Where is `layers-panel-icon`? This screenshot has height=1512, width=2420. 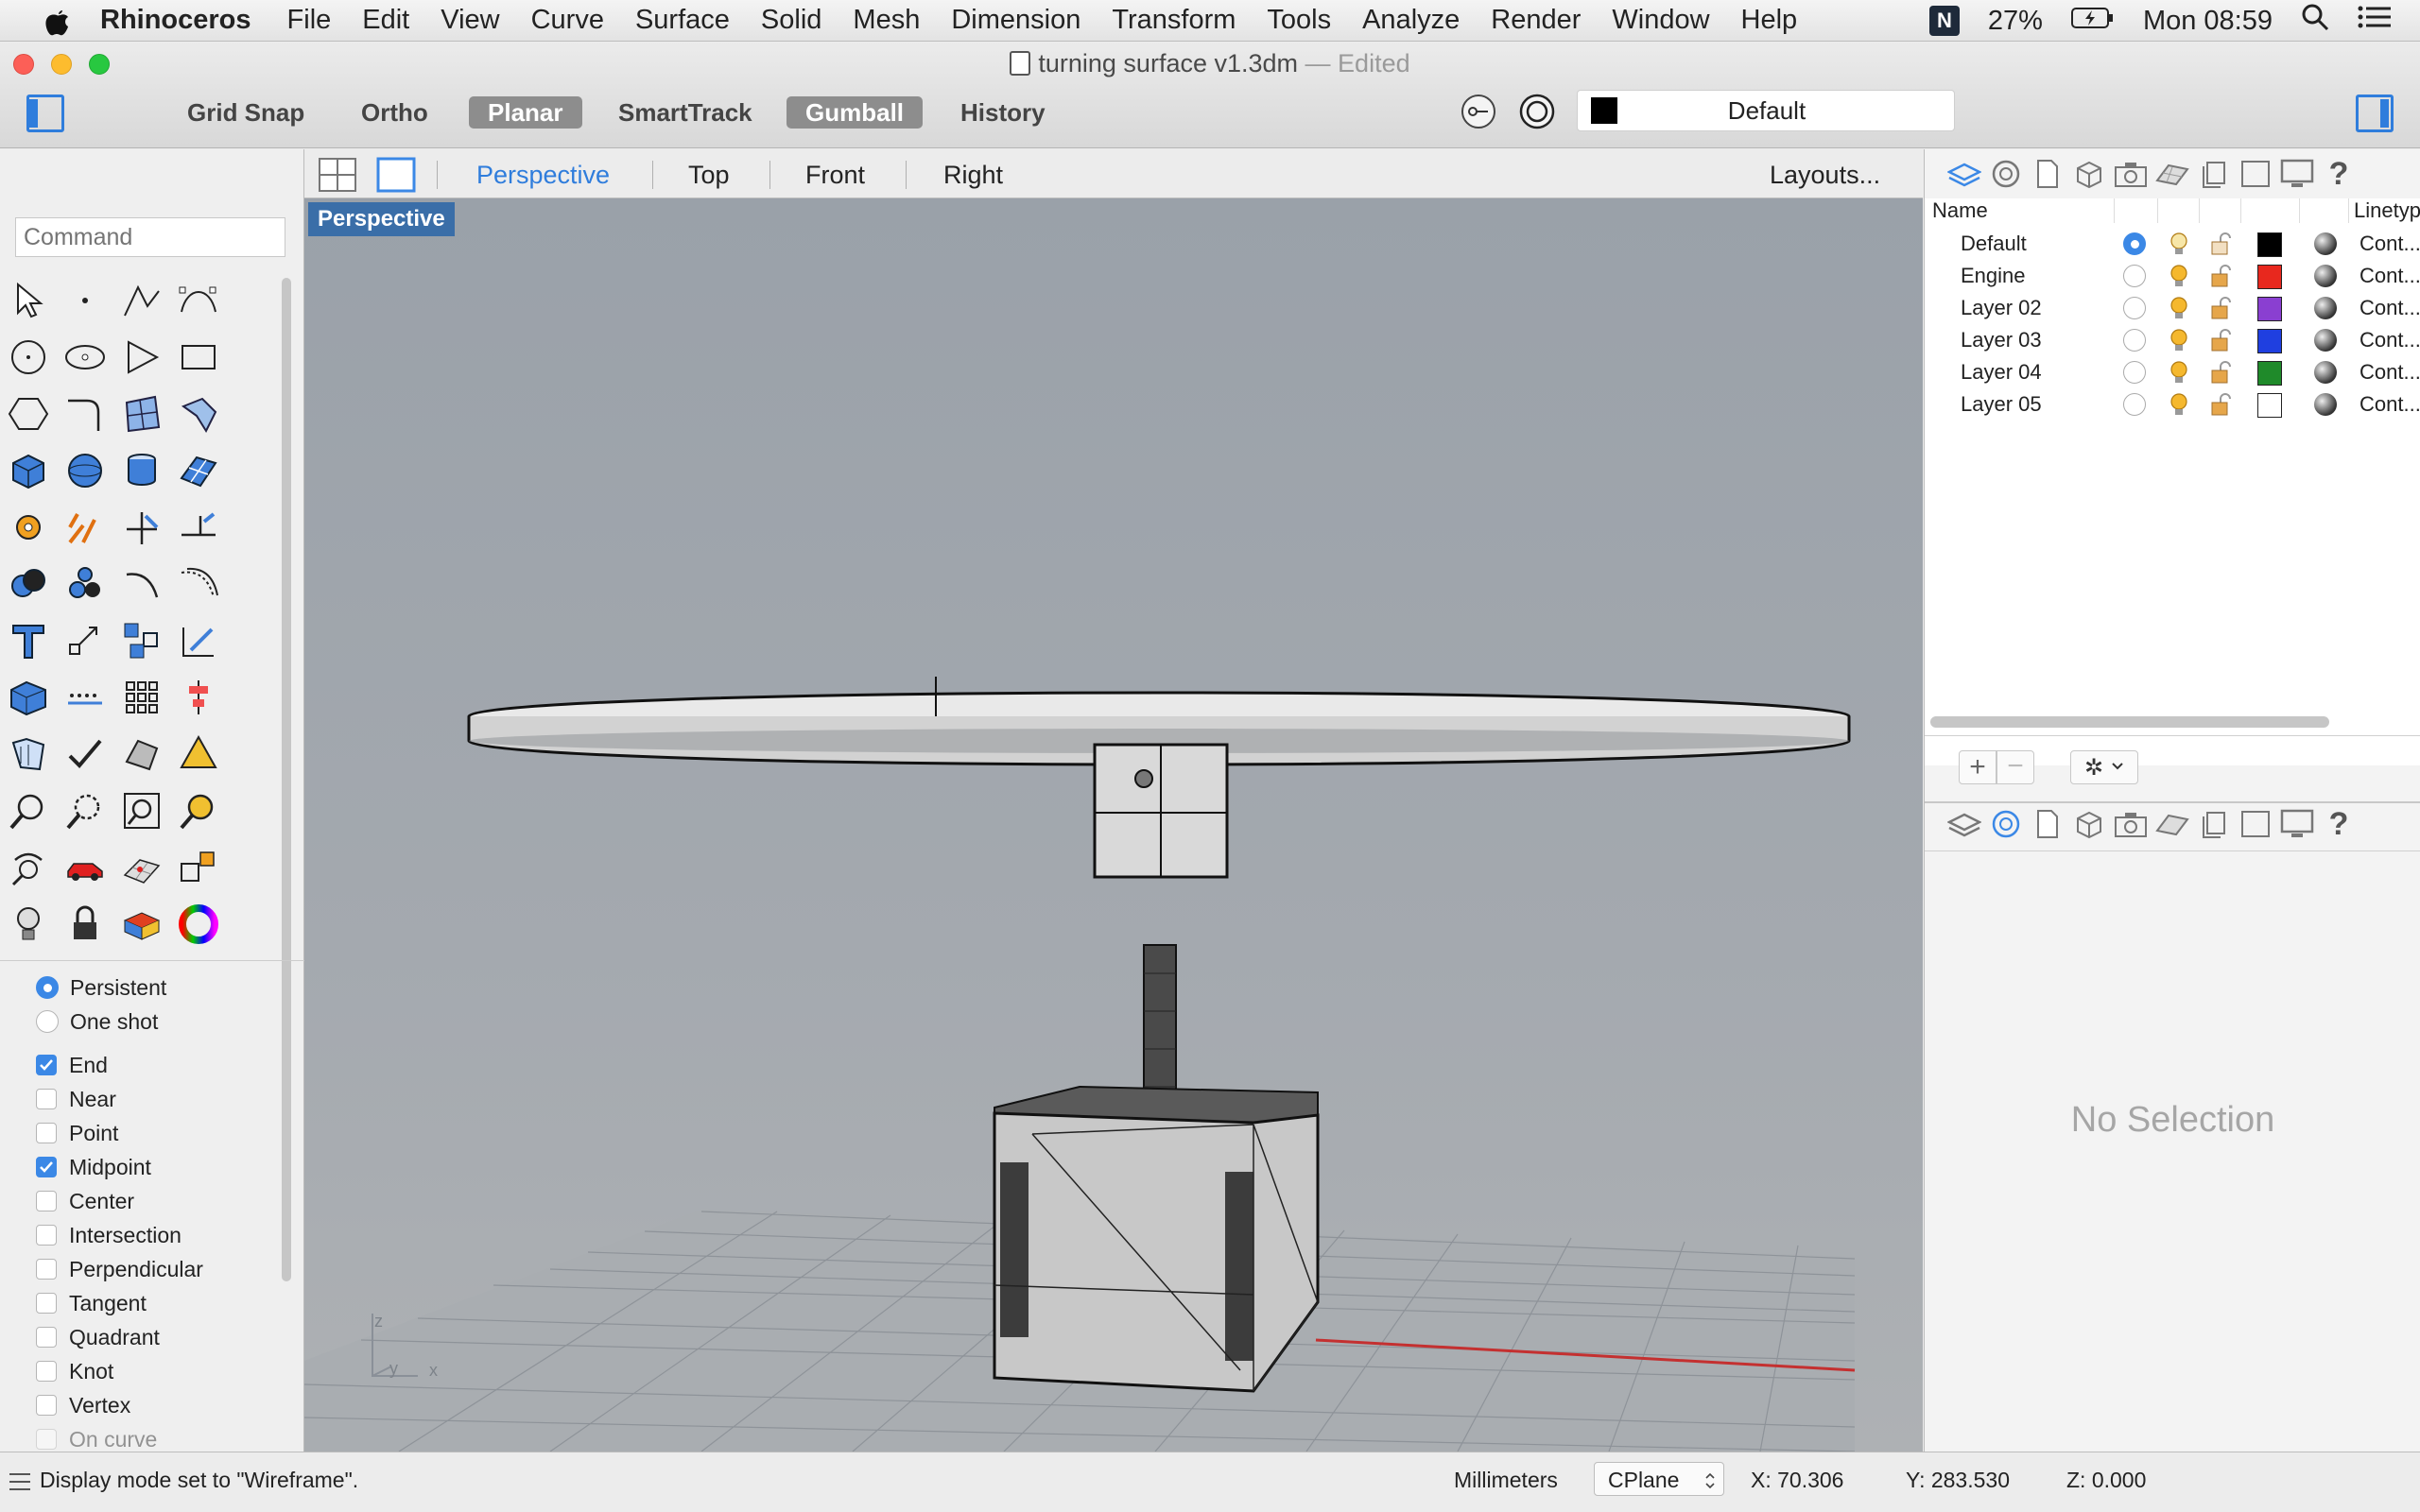 layers-panel-icon is located at coordinates (1964, 174).